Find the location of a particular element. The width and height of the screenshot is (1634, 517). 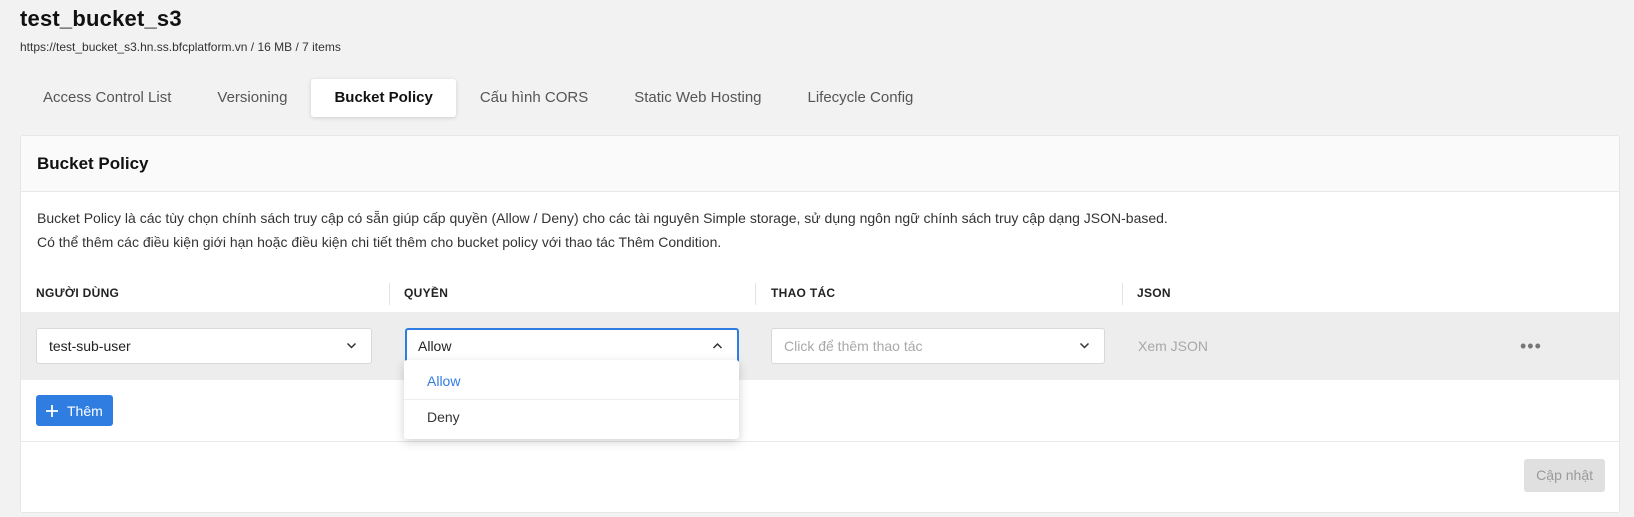

user-select-value: test-sub-user is located at coordinates (90, 346).